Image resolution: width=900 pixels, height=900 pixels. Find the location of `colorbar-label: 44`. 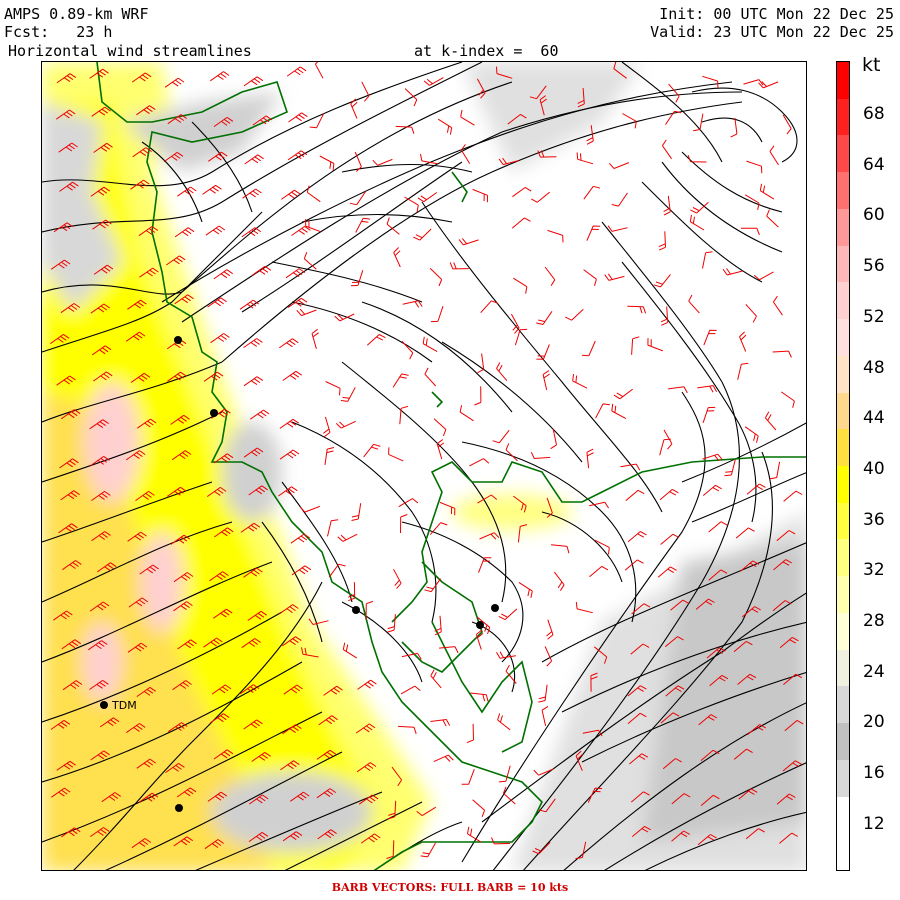

colorbar-label: 44 is located at coordinates (874, 418).